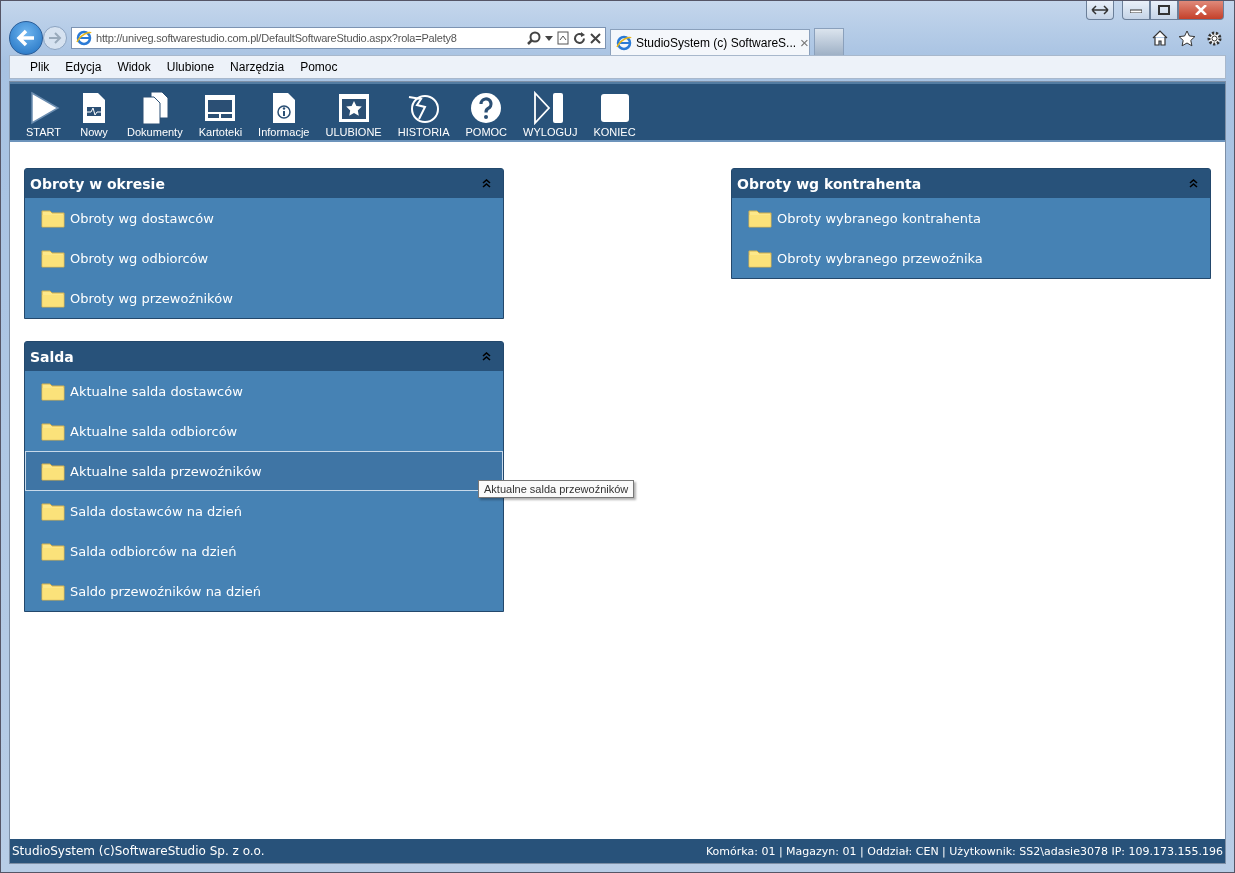 This screenshot has width=1235, height=873. What do you see at coordinates (264, 431) in the screenshot?
I see `panel-link: Aktualne salda odbiorców` at bounding box center [264, 431].